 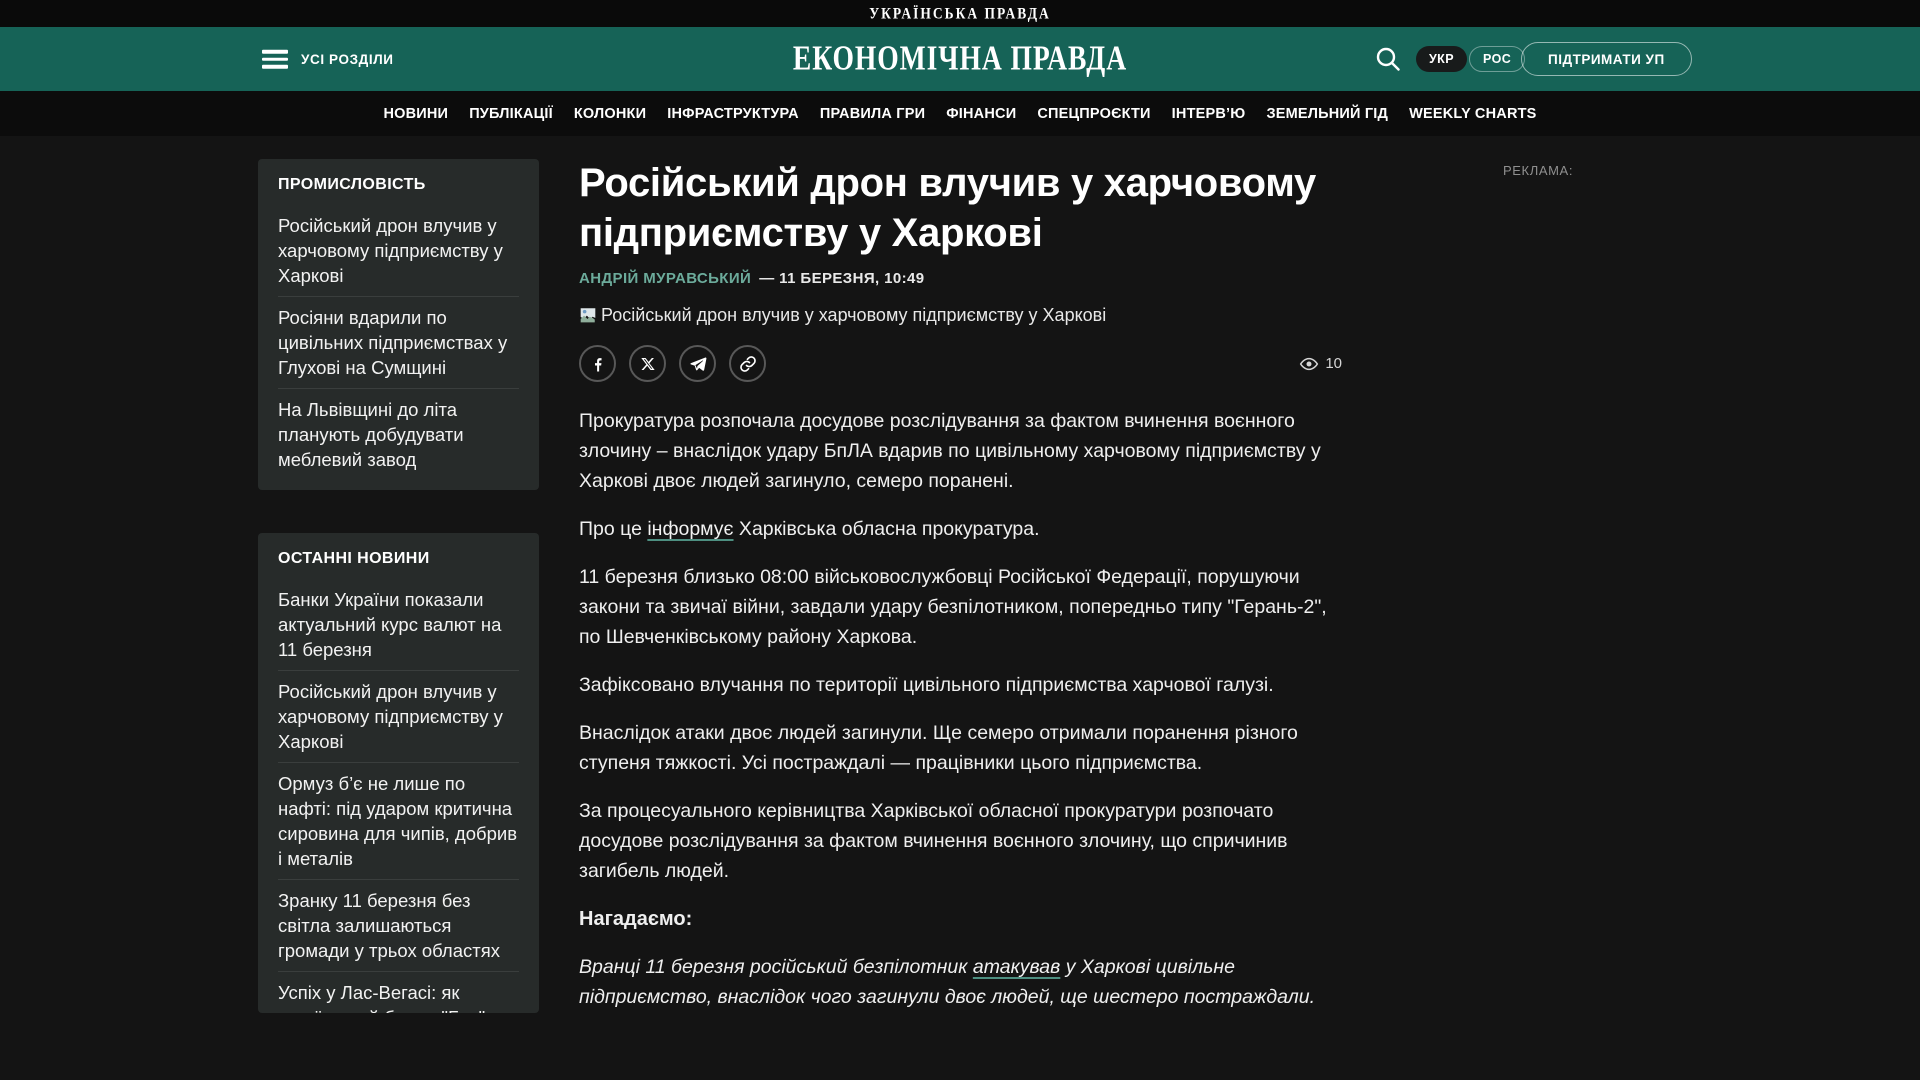 I want to click on search-button, so click(x=1388, y=59).